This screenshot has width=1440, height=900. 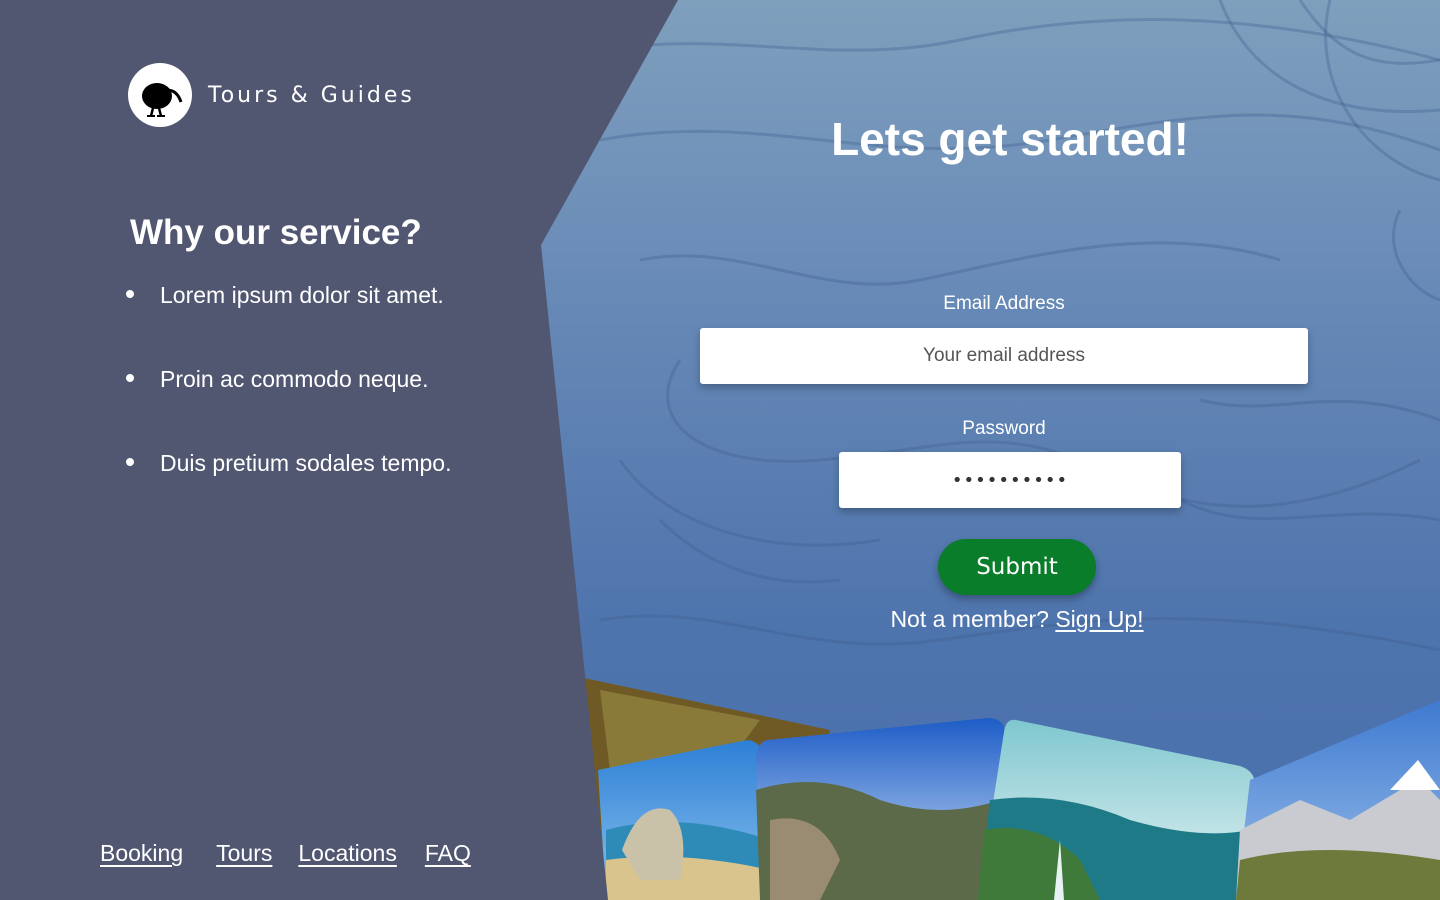 What do you see at coordinates (448, 853) in the screenshot?
I see `nav-link-faq: FAQ` at bounding box center [448, 853].